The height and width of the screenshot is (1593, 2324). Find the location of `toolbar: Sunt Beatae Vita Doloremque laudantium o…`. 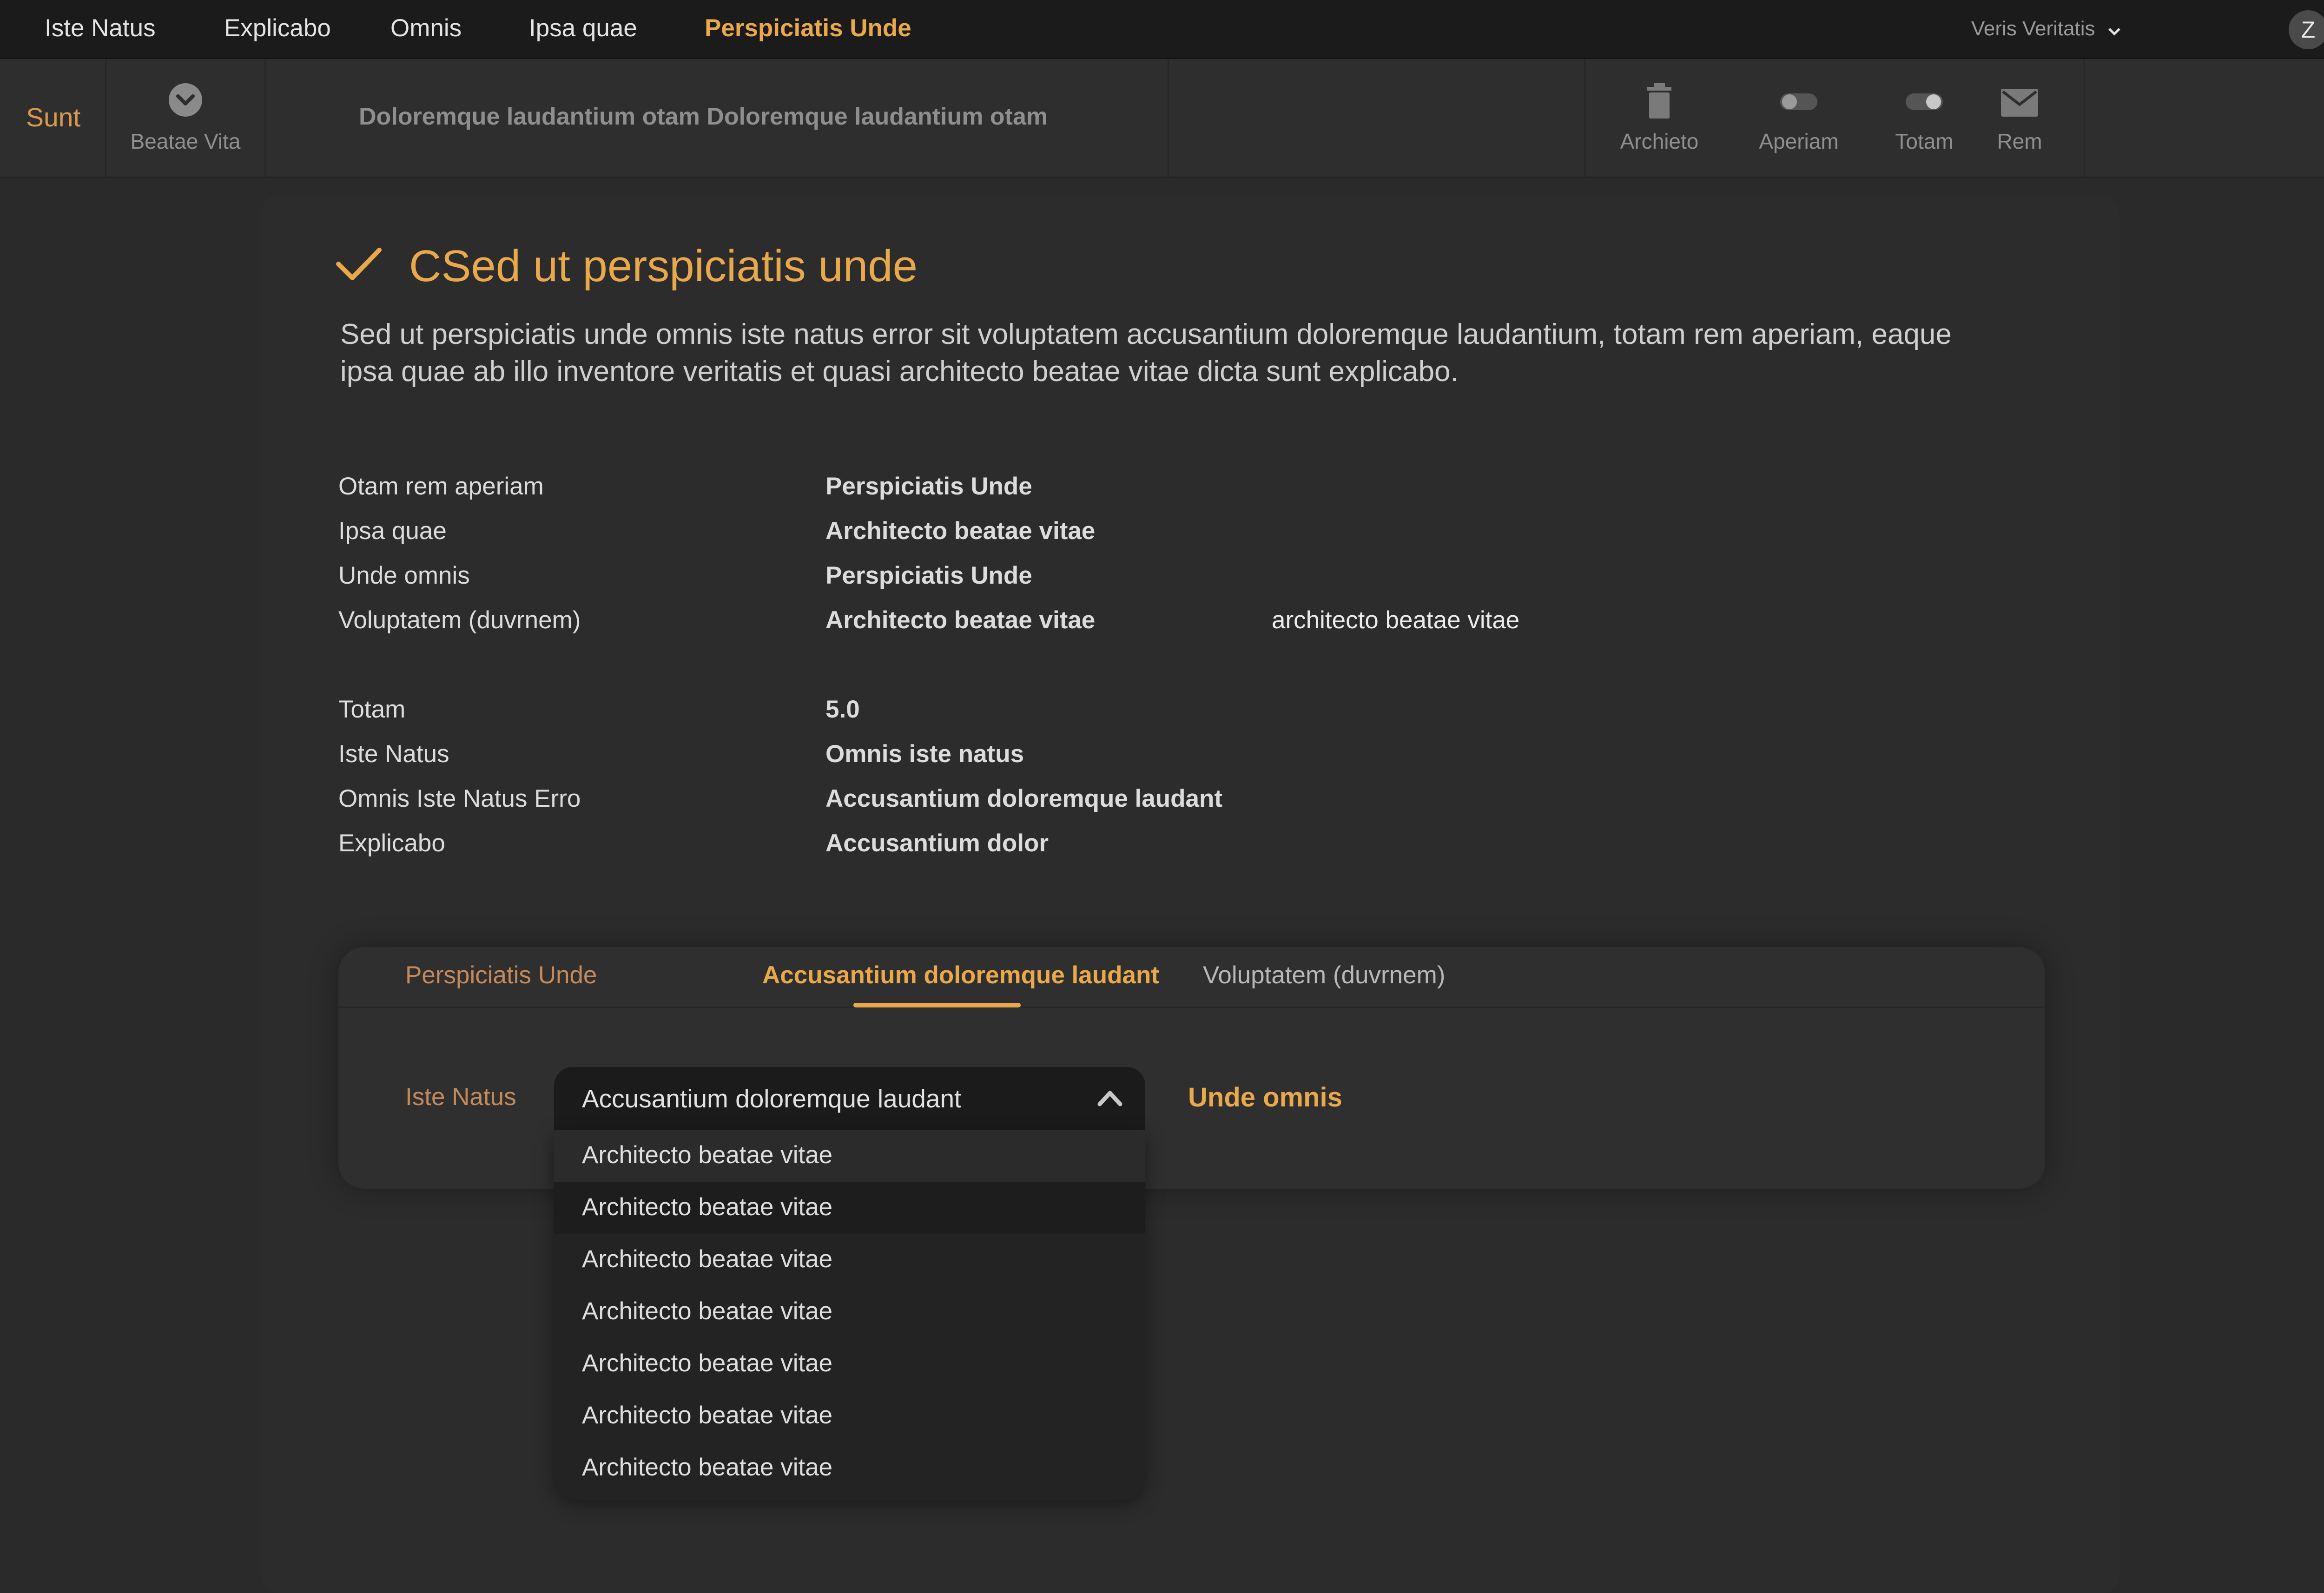

toolbar: Sunt Beatae Vita Doloremque laudantium o… is located at coordinates (1162, 118).